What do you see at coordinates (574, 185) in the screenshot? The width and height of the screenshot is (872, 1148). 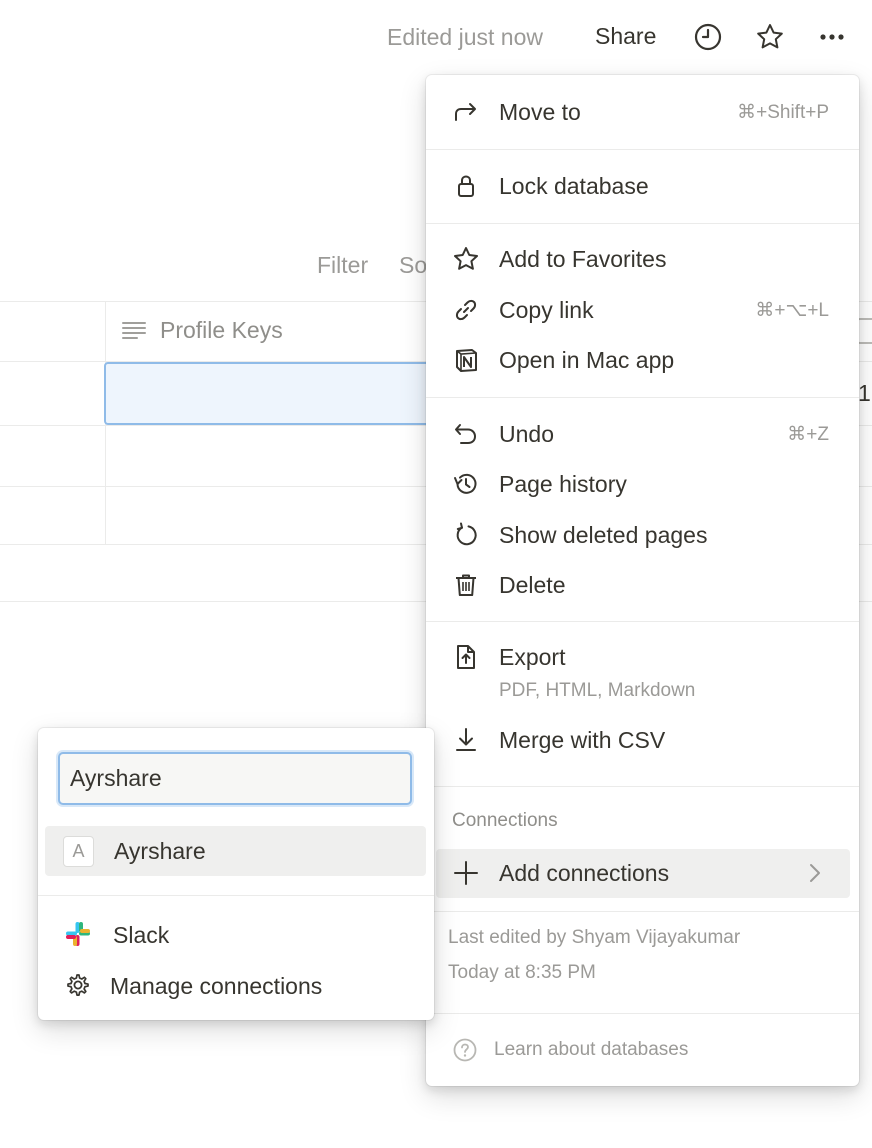 I see `menu-item-label: Lock database` at bounding box center [574, 185].